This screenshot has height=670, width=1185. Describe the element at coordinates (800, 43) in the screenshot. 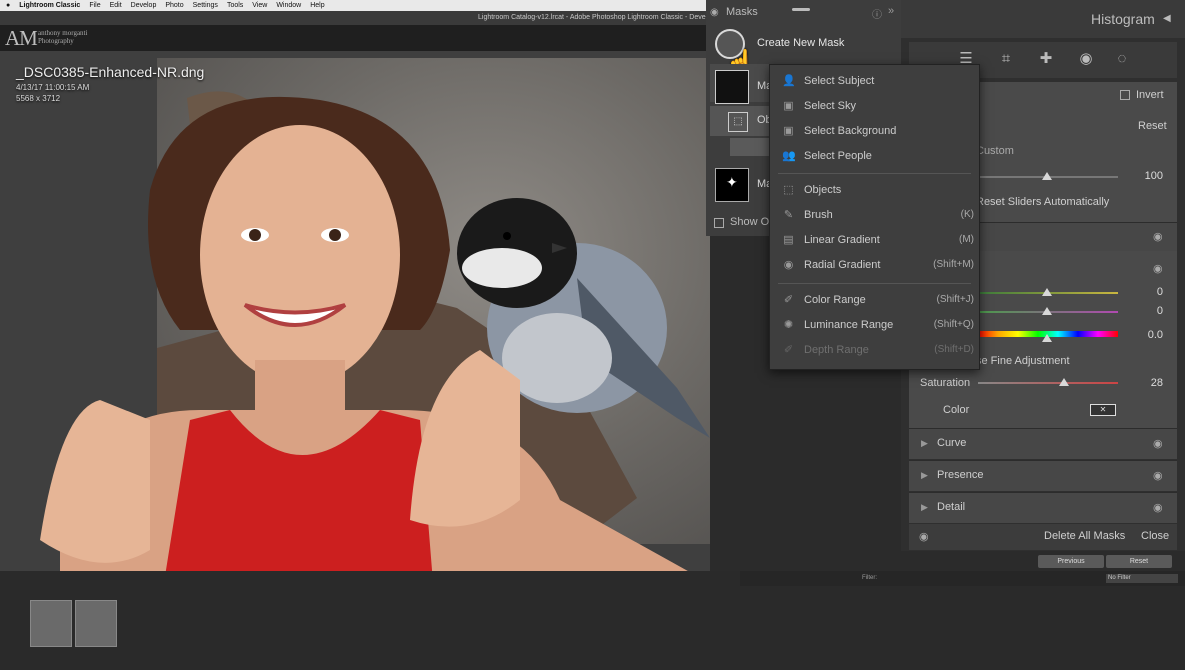

I see `create-new-mask-label: Create New Mask` at that location.